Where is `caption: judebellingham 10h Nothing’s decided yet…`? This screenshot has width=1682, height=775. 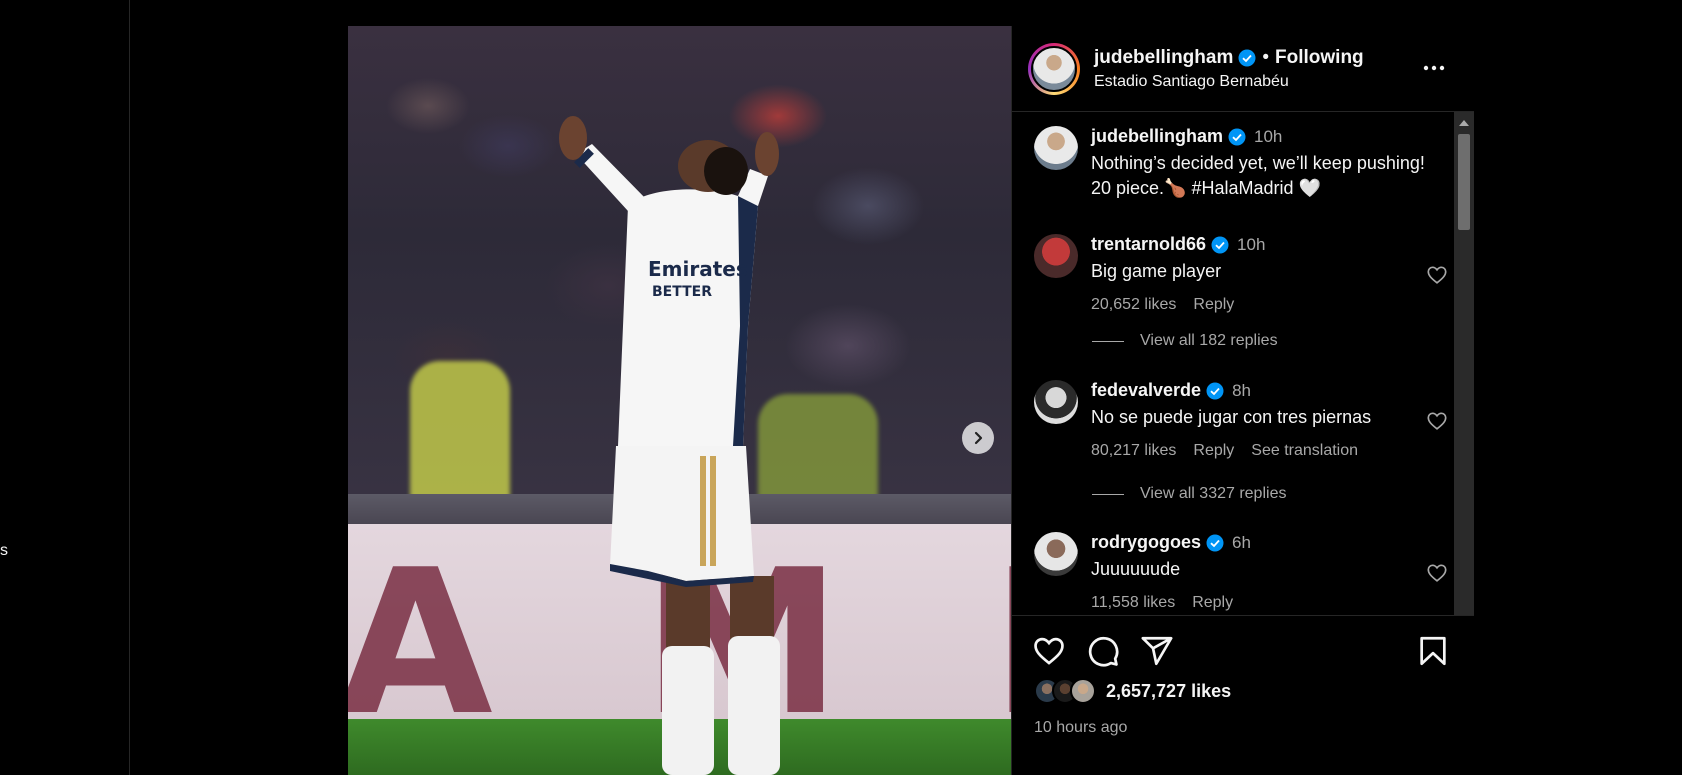 caption: judebellingham 10h Nothing’s decided yet… is located at coordinates (1234, 163).